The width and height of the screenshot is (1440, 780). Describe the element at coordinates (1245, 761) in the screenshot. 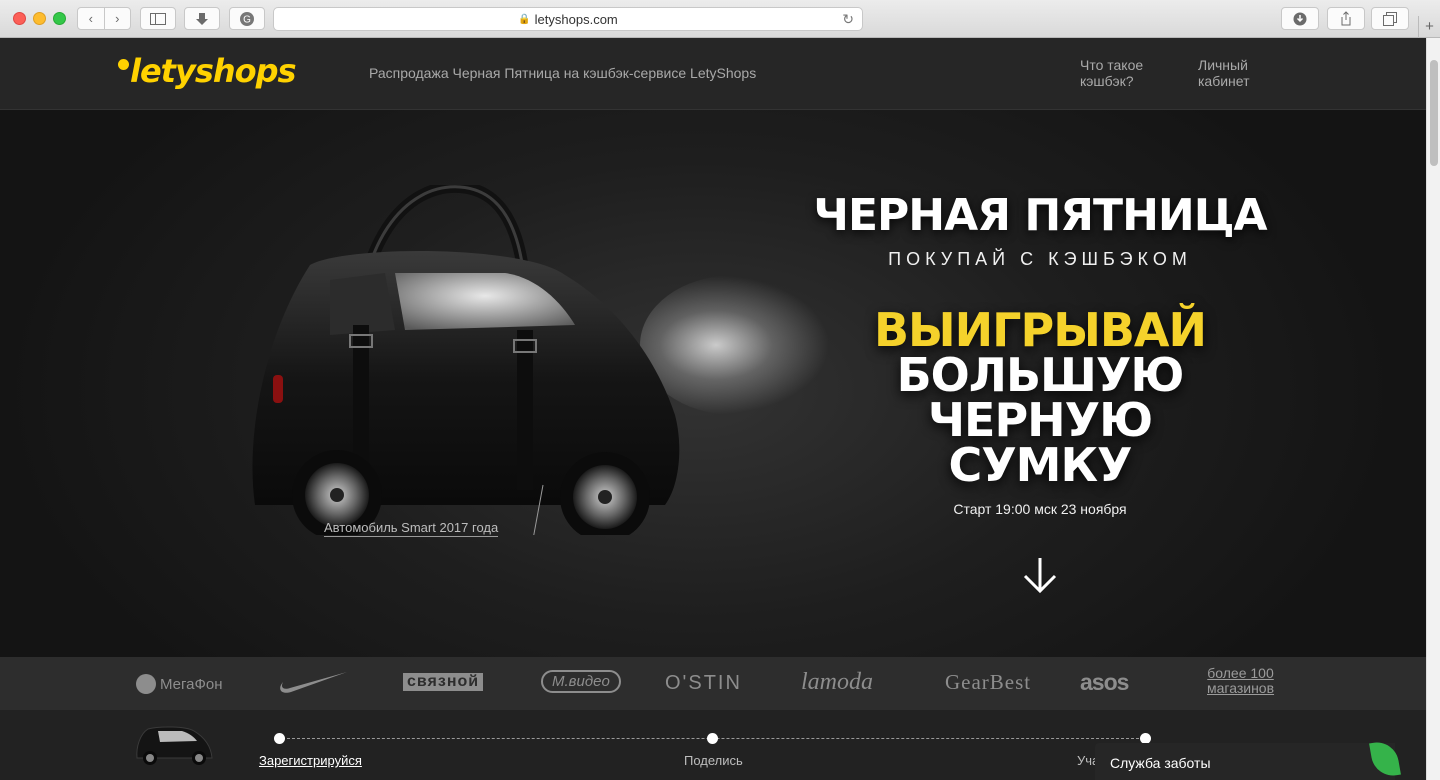

I see `support-chat-widget: Служба заботы` at that location.